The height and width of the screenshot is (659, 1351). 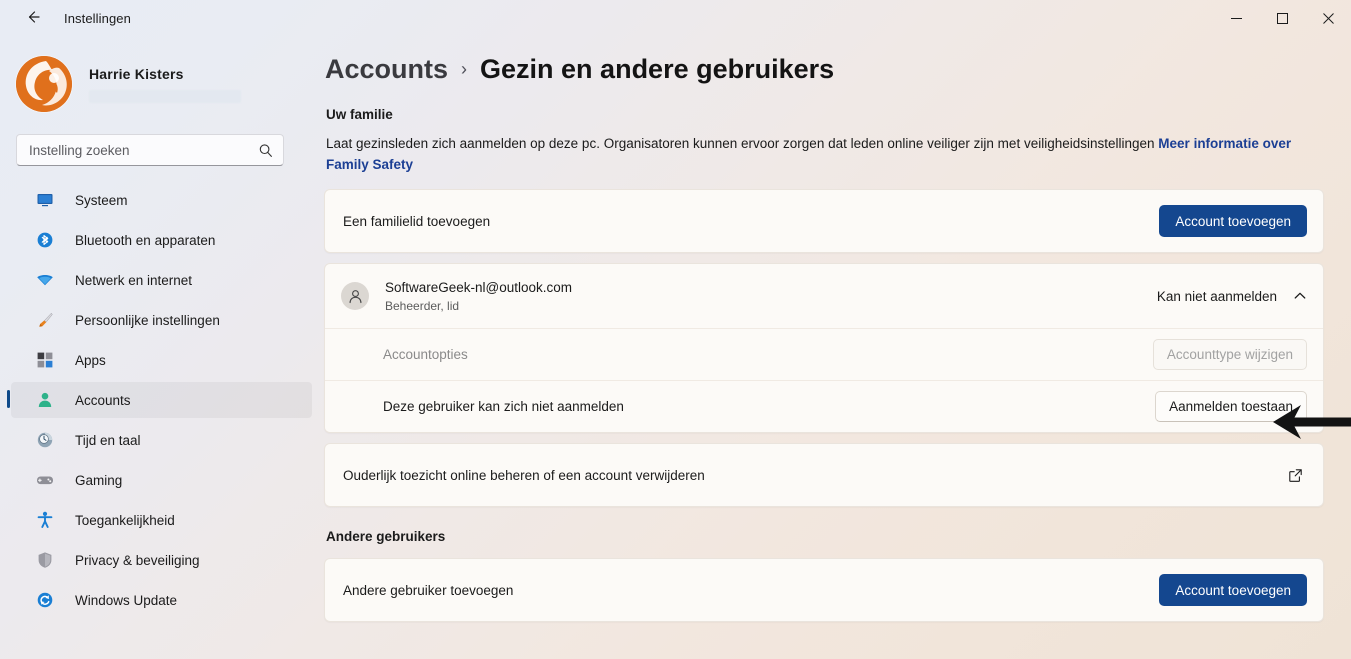 What do you see at coordinates (417, 221) in the screenshot?
I see `add-family-member-label: Een familielid toevoegen` at bounding box center [417, 221].